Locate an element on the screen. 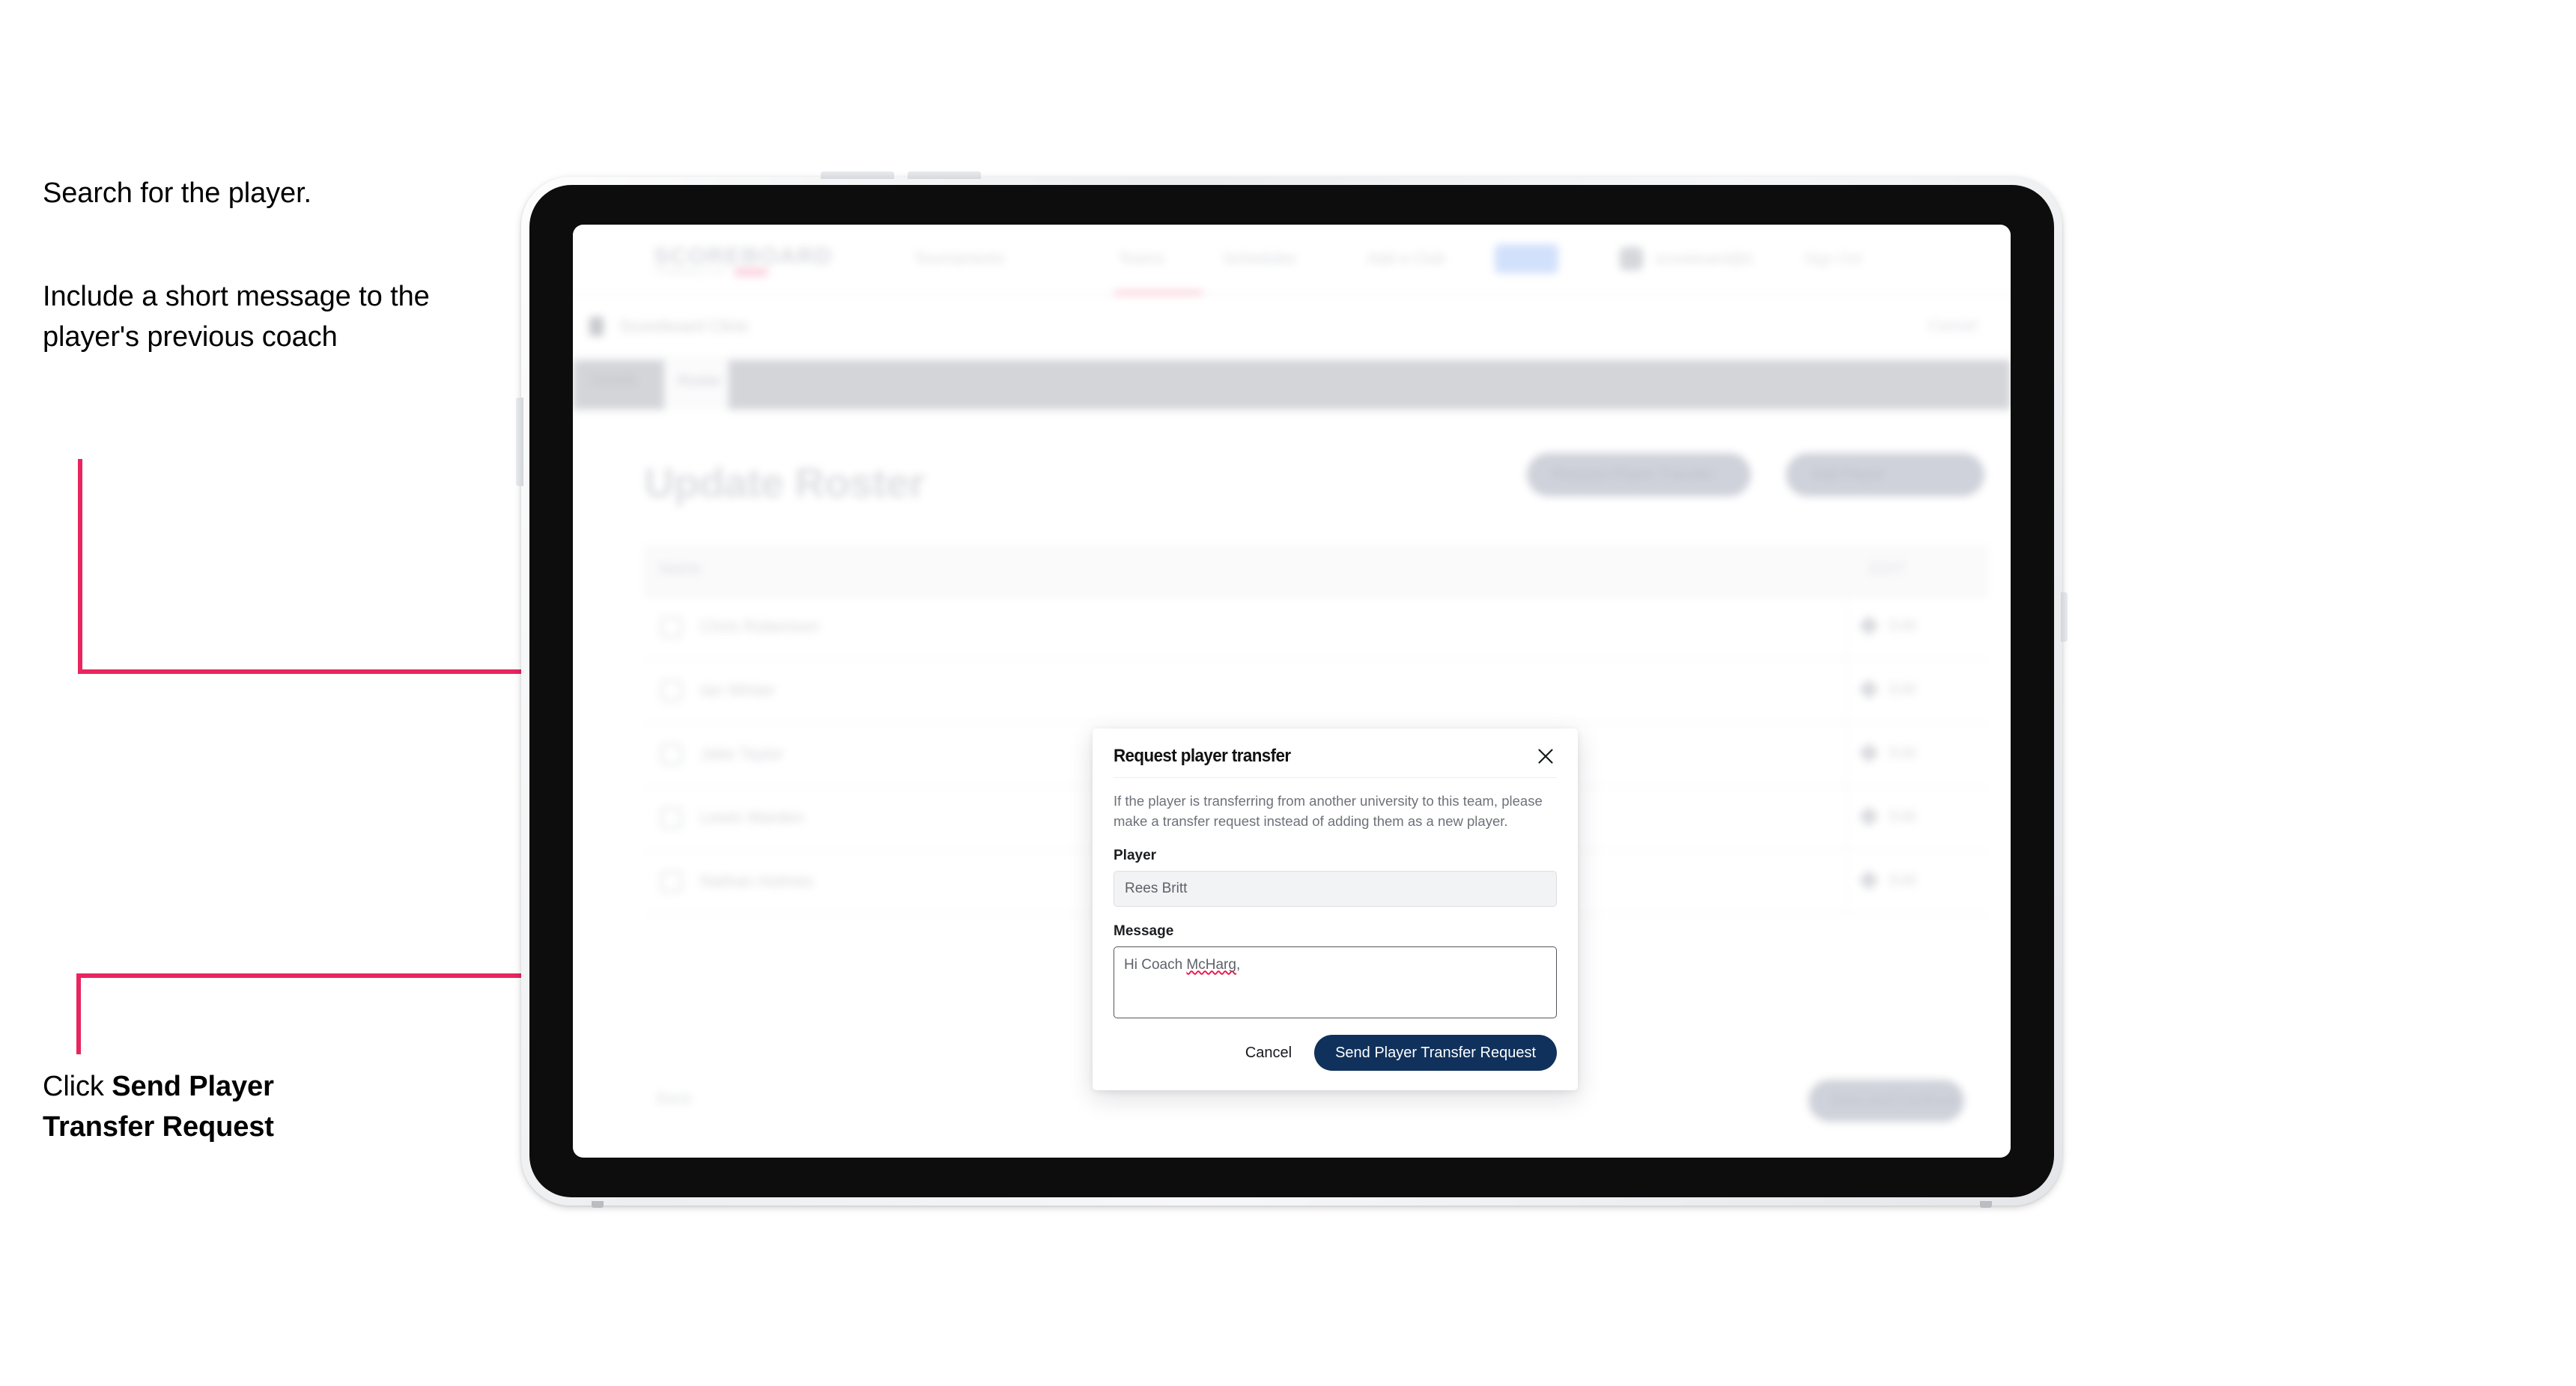 The height and width of the screenshot is (1386, 2576). dialog-actions: Cancel Send Player Transfer Request is located at coordinates (1335, 1054).